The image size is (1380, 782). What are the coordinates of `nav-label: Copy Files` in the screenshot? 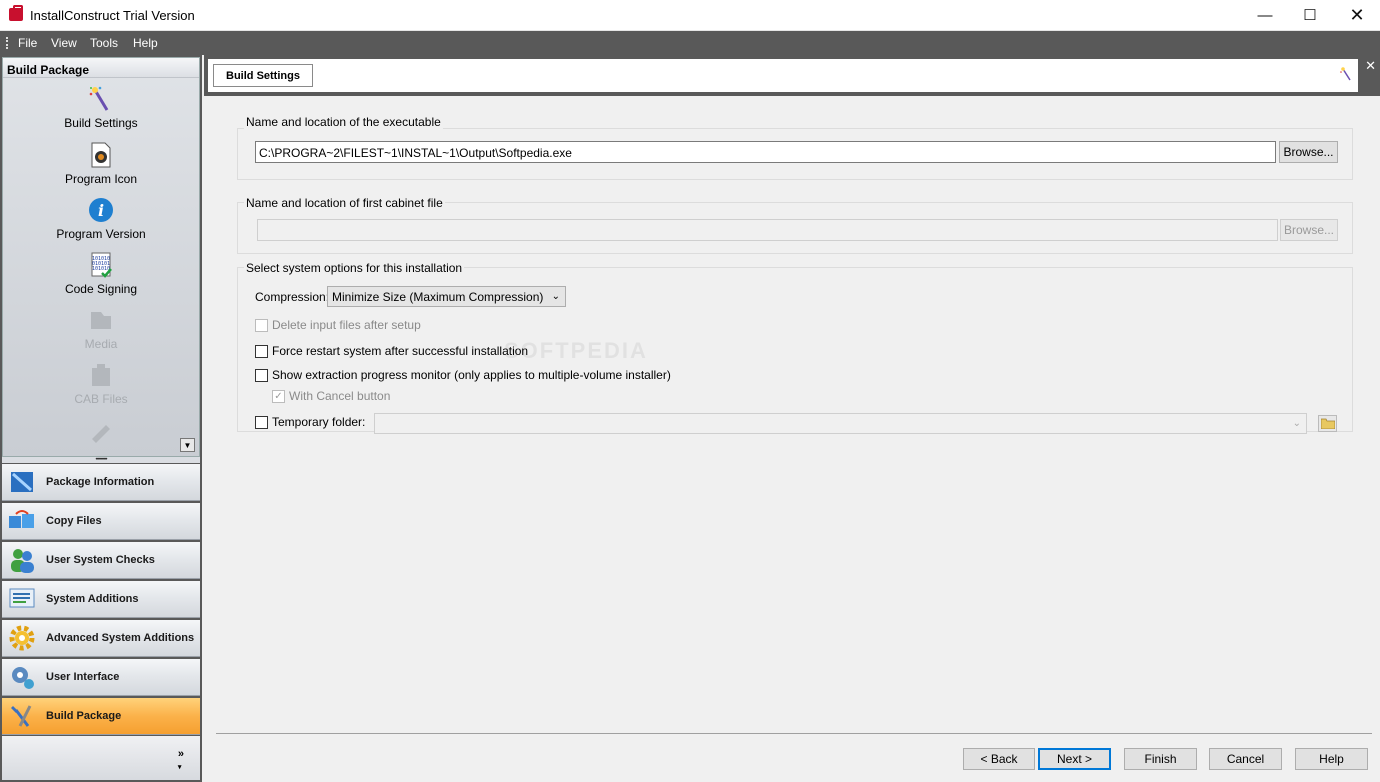 It's located at (74, 521).